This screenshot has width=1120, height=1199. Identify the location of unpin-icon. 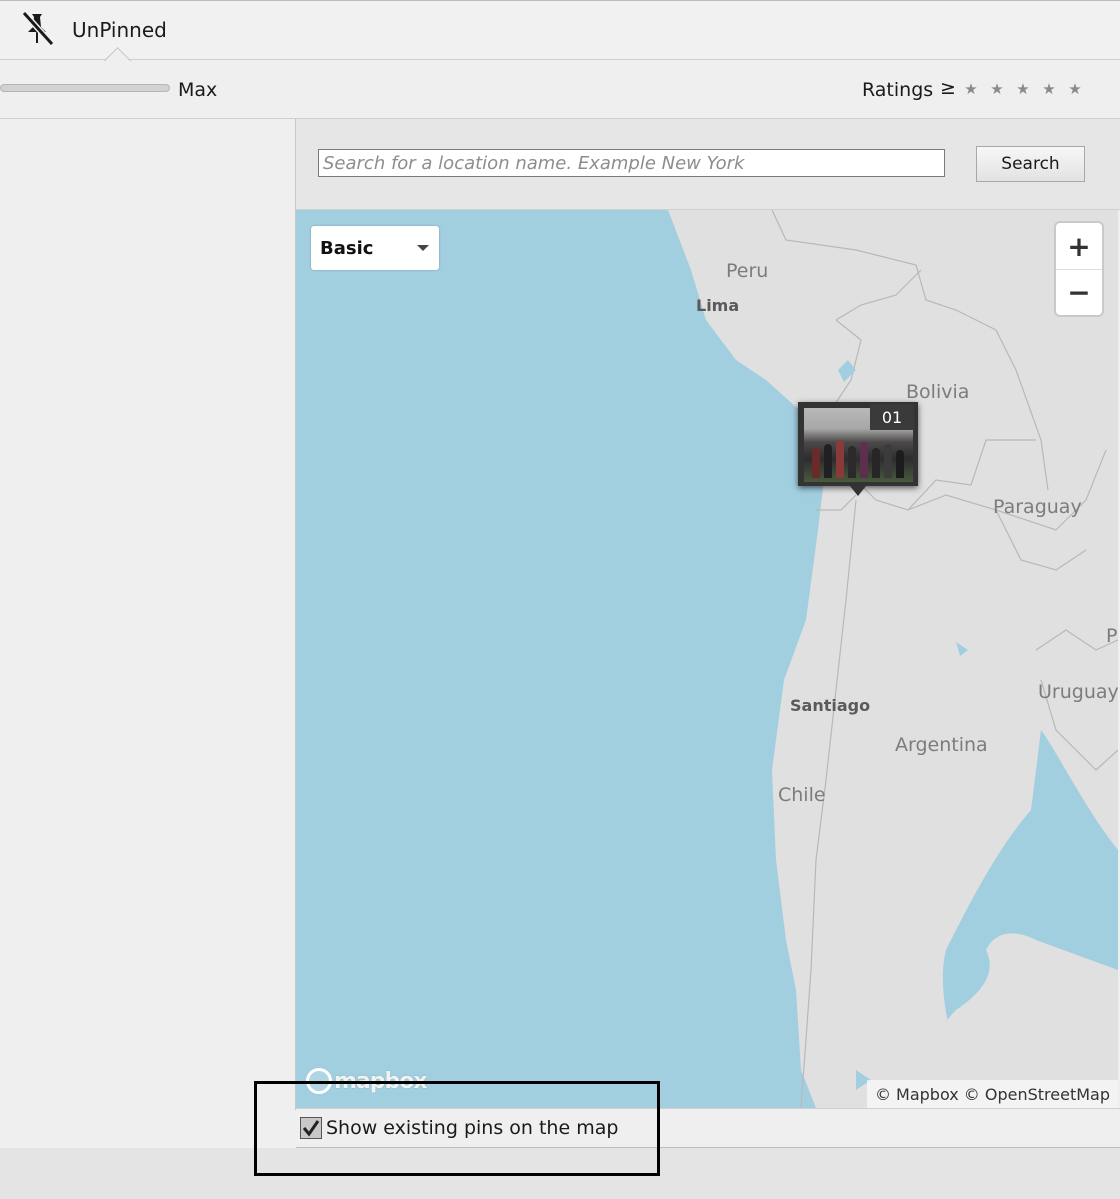
(38, 30).